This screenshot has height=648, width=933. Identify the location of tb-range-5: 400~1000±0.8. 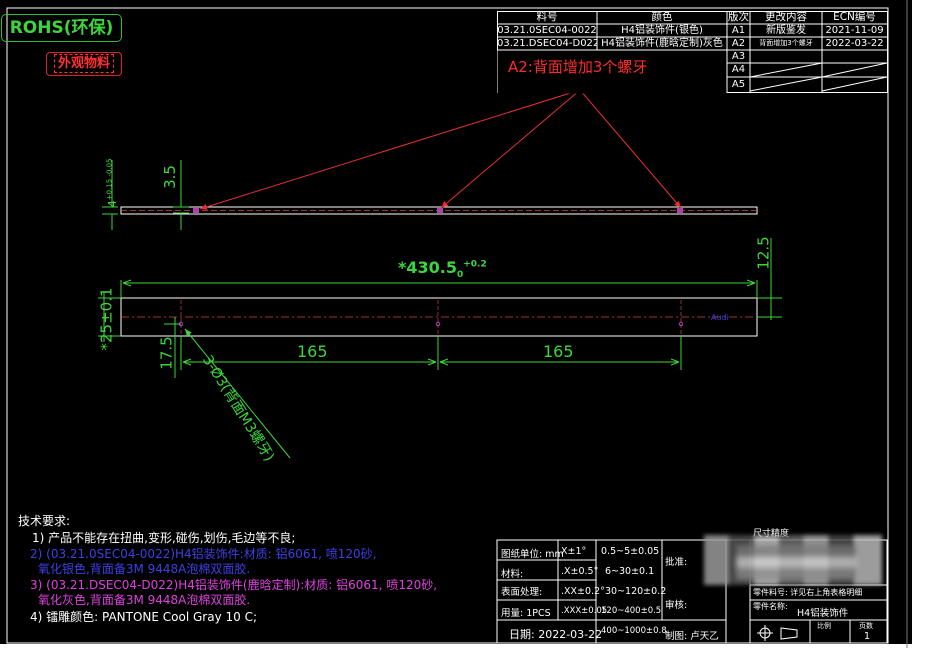
(634, 631).